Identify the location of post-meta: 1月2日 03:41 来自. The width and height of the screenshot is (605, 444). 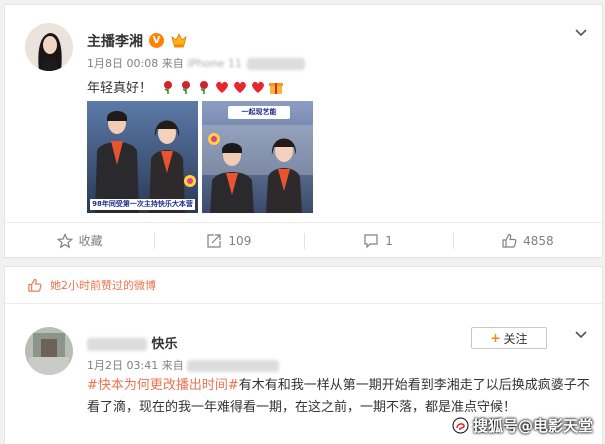
(183, 365).